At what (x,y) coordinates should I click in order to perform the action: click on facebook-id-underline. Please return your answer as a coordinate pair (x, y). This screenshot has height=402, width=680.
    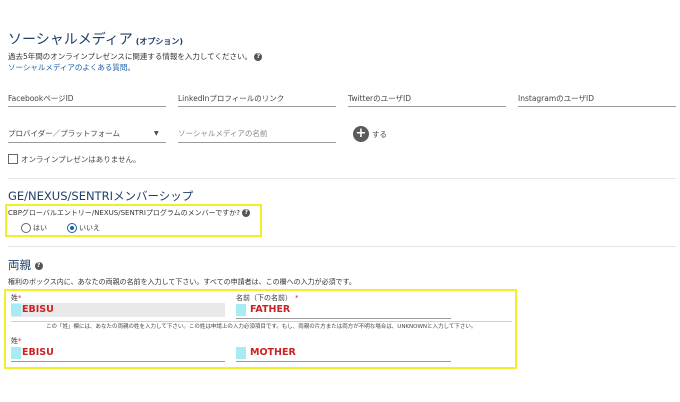
    Looking at the image, I should click on (87, 106).